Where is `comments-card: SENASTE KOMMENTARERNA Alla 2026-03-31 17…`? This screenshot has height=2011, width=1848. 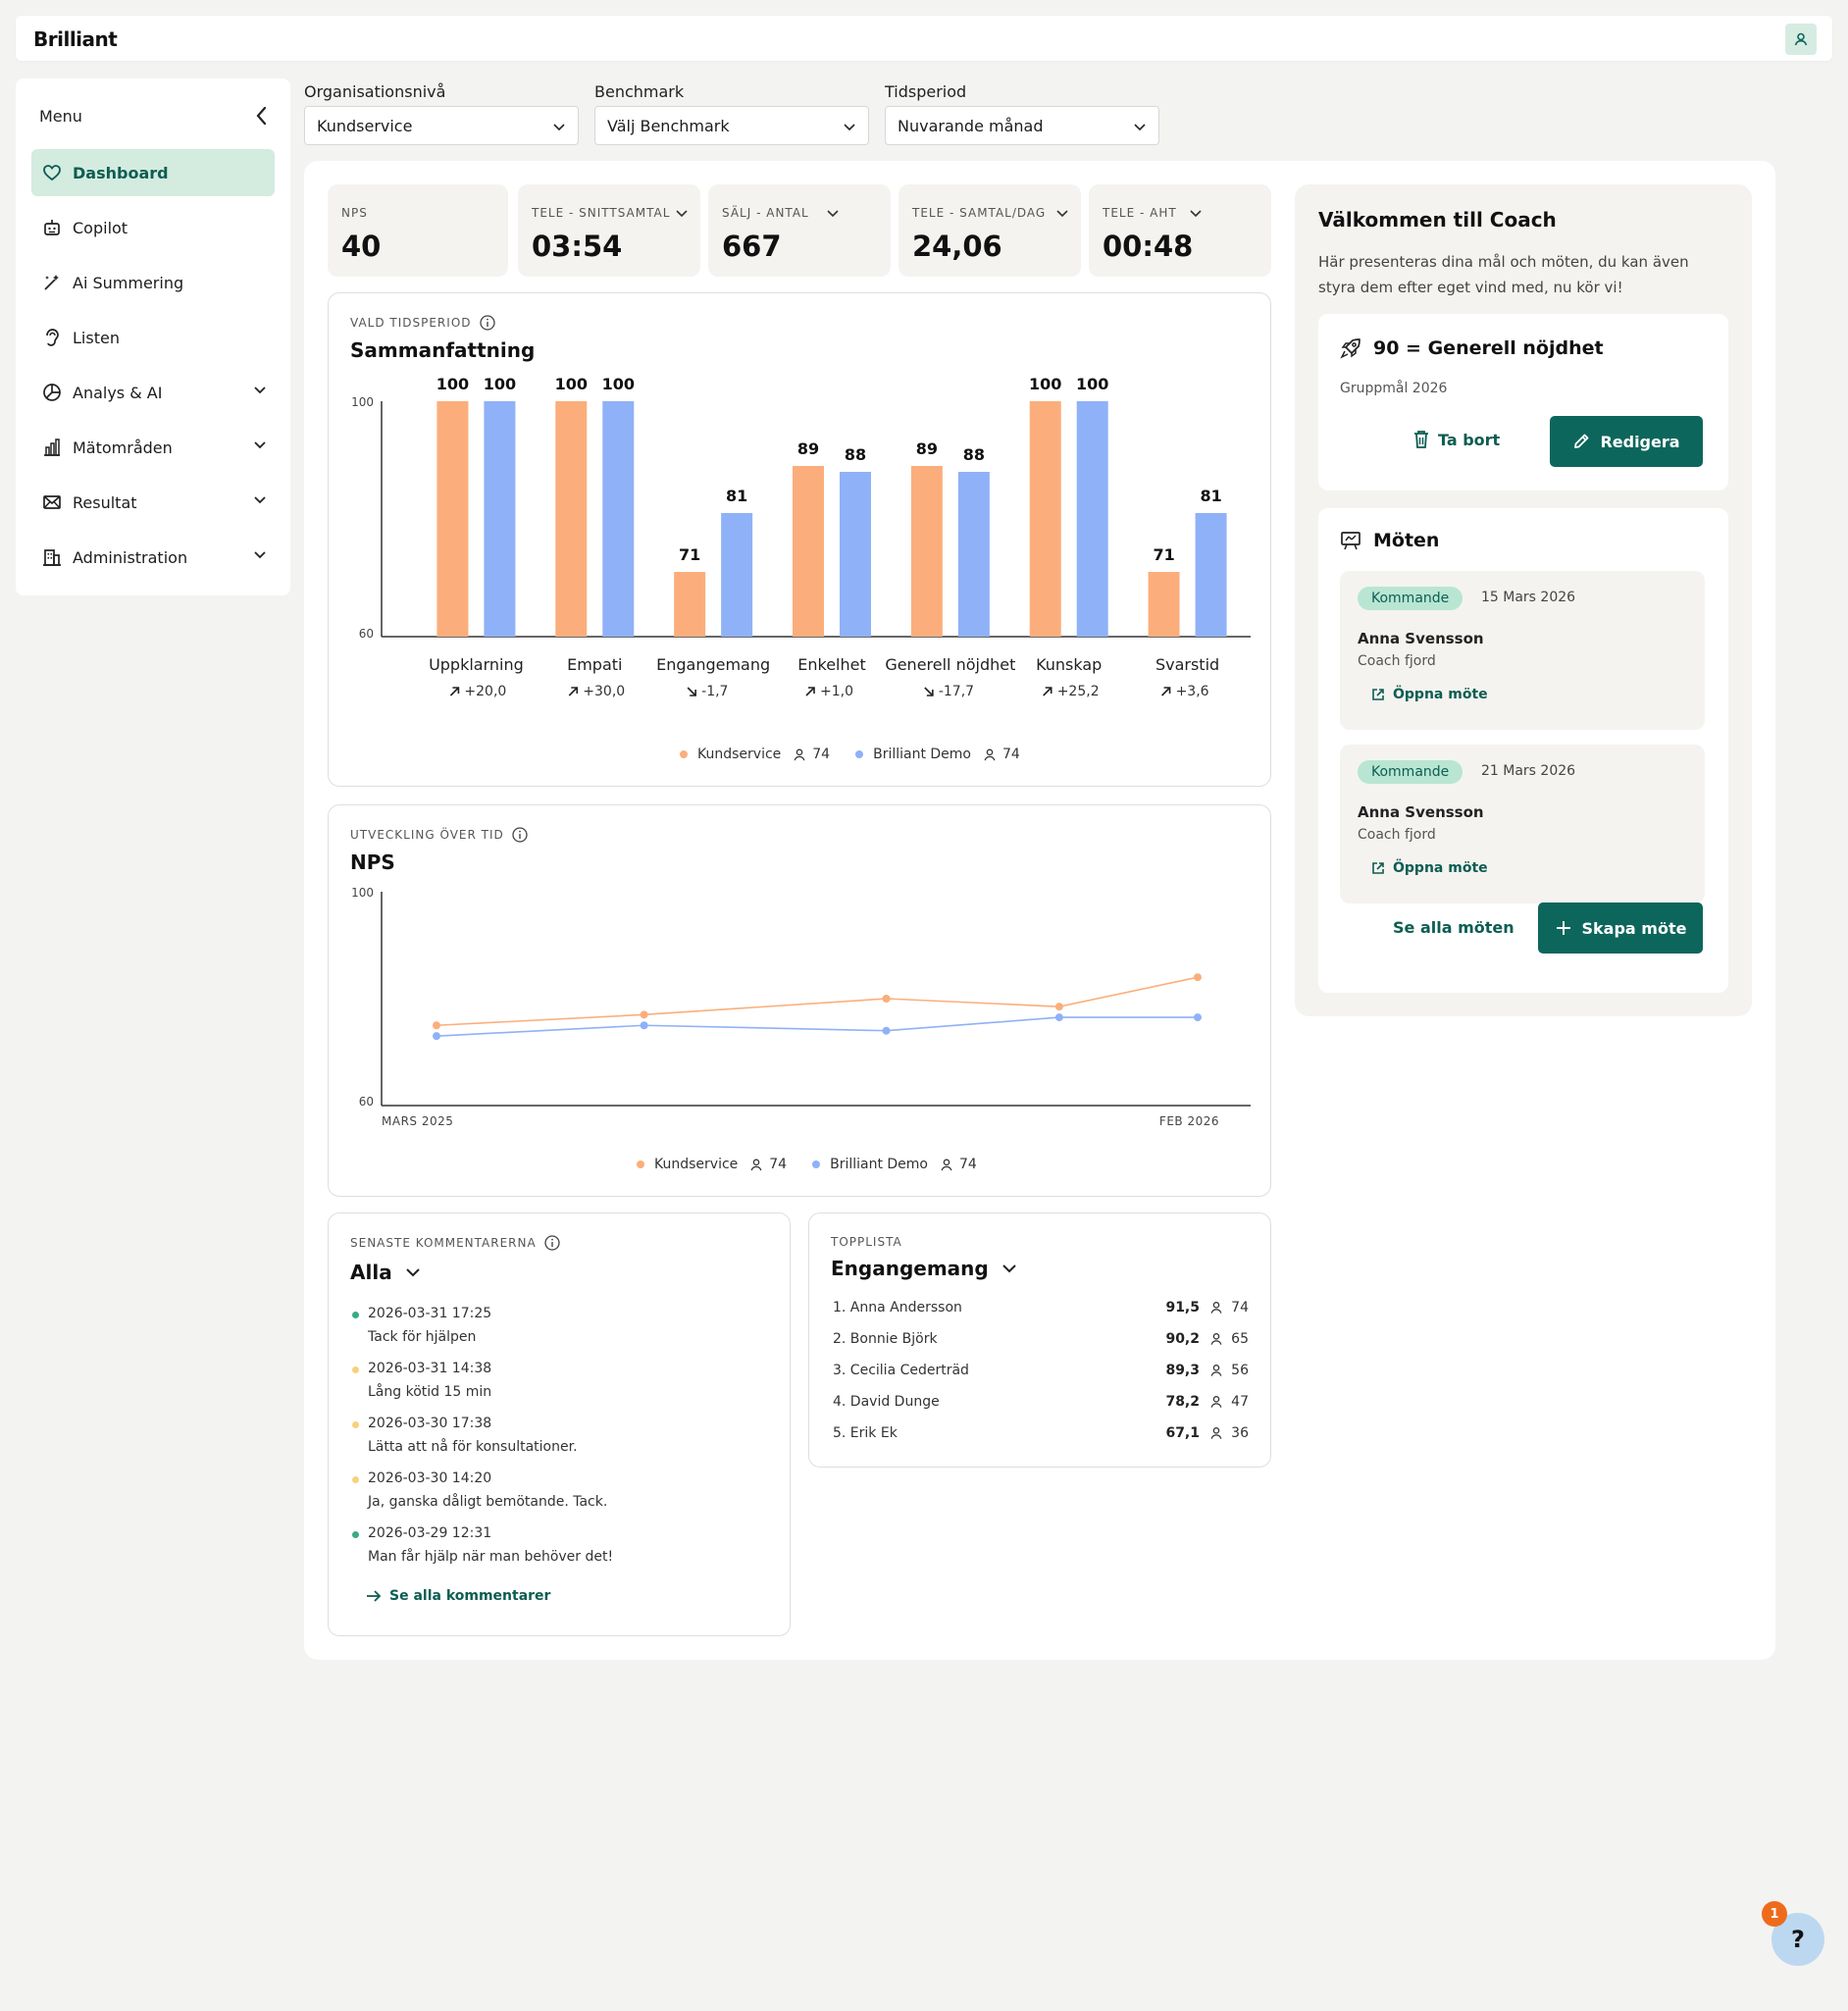
comments-card: SENASTE KOMMENTARERNA Alla 2026-03-31 17… is located at coordinates (559, 1424).